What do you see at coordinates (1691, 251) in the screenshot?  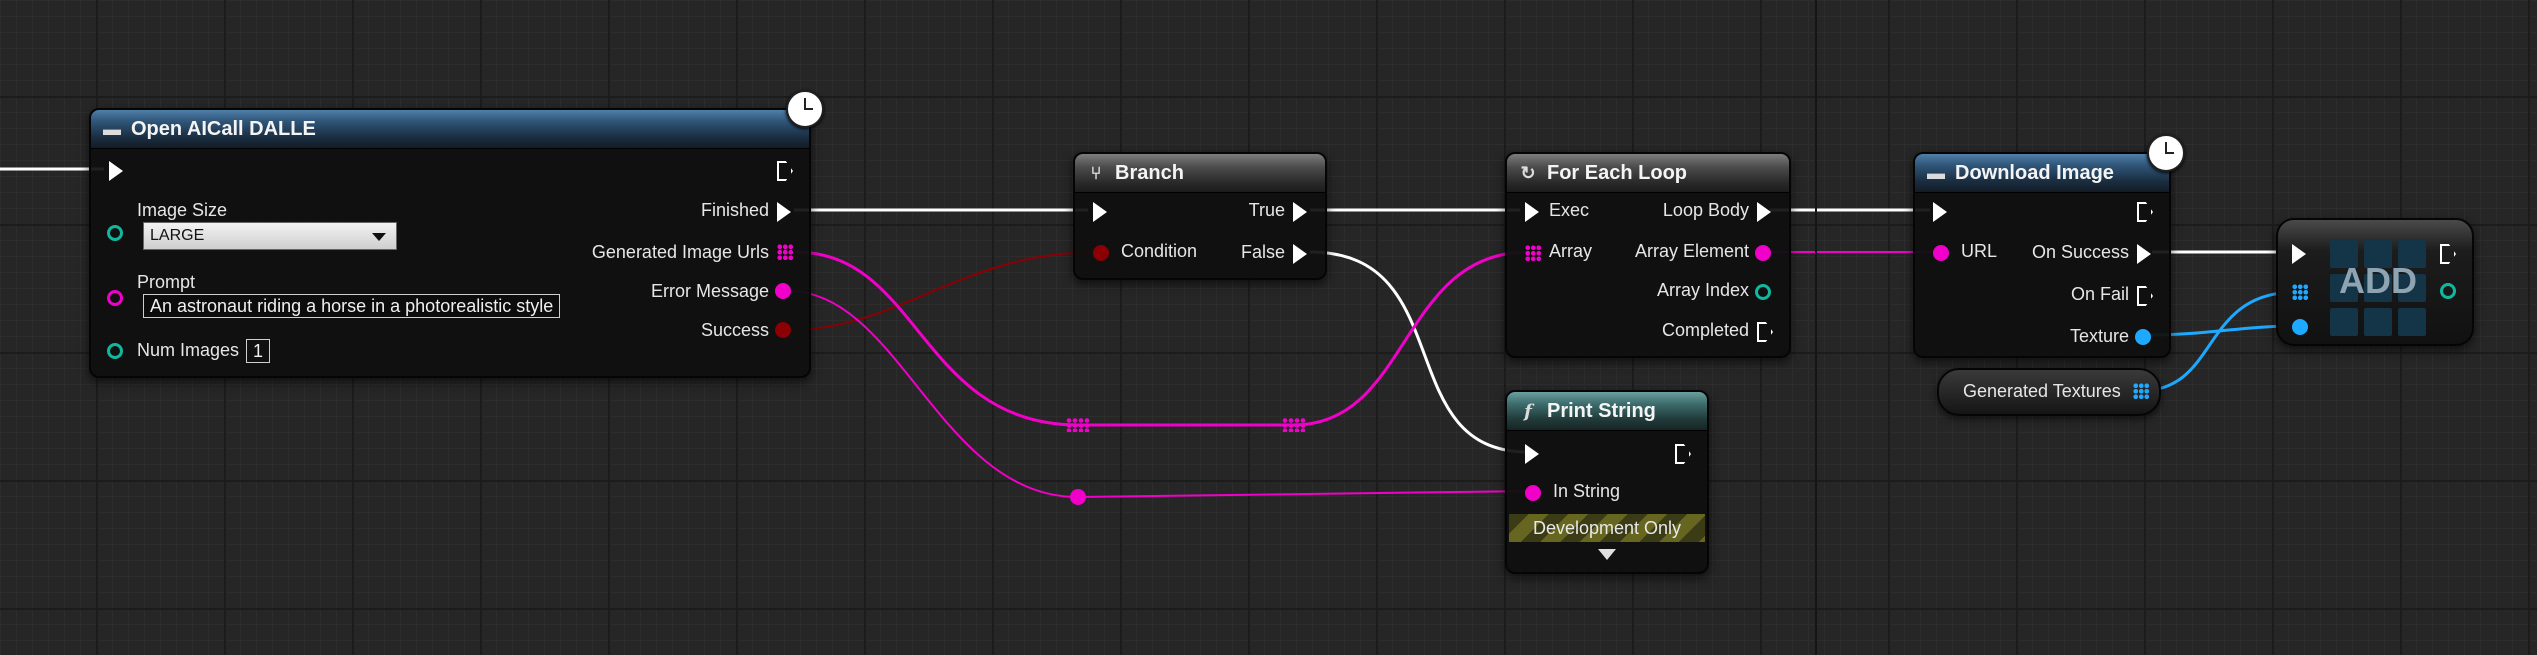 I see `array-element-label: Array Element` at bounding box center [1691, 251].